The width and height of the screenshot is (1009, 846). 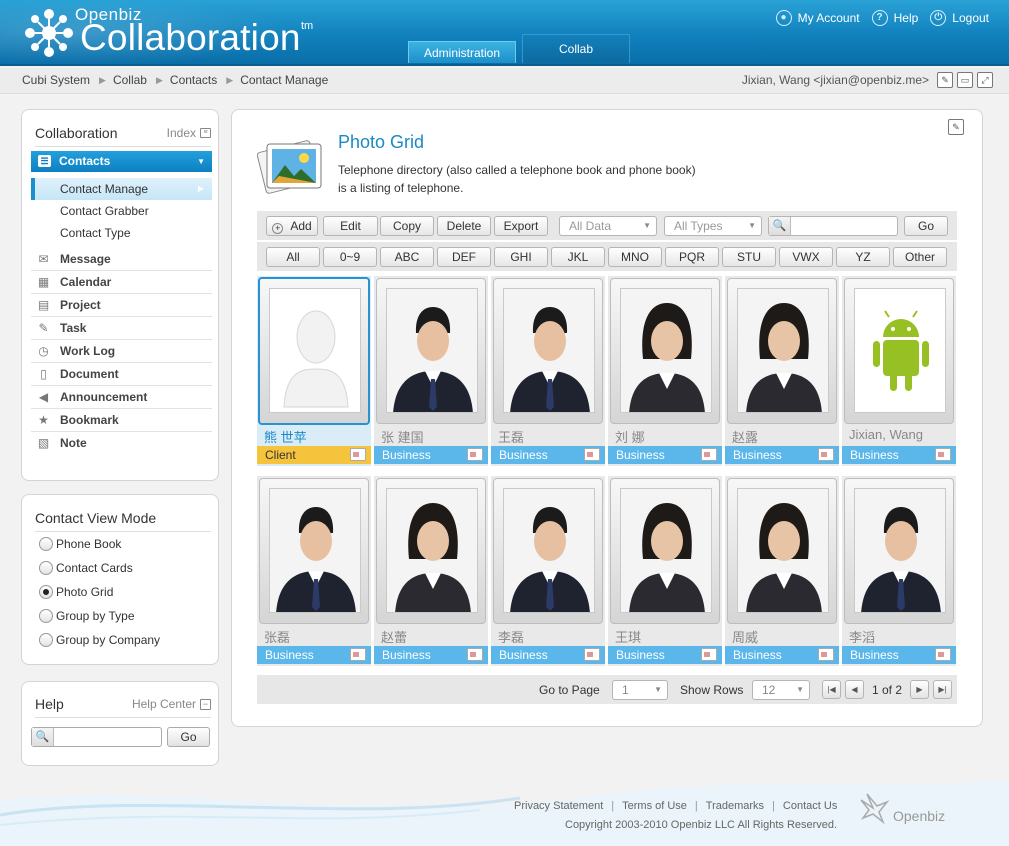 What do you see at coordinates (80, 544) in the screenshot?
I see `view-option-phone-book: Phone Book` at bounding box center [80, 544].